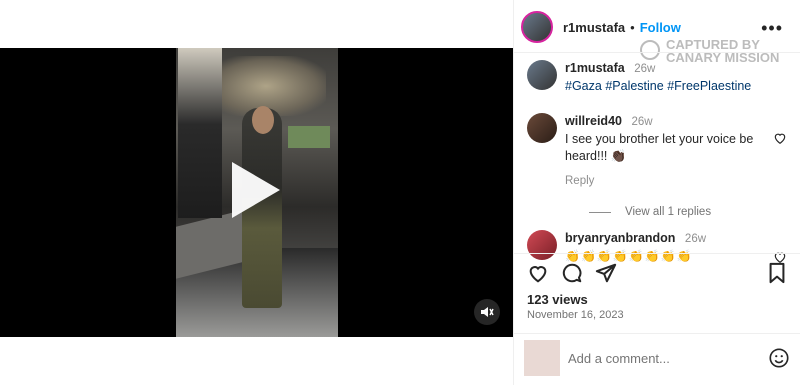 Image resolution: width=800 pixels, height=385 pixels. What do you see at coordinates (256, 24) in the screenshot?
I see `top-strip` at bounding box center [256, 24].